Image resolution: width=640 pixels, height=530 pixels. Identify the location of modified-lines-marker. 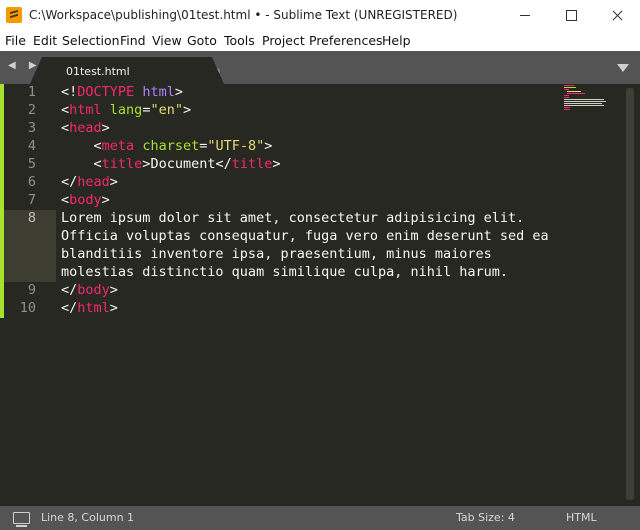
(2, 201).